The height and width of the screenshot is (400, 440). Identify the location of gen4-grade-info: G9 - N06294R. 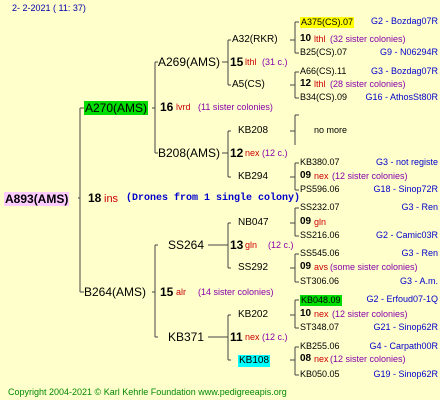
(408, 52).